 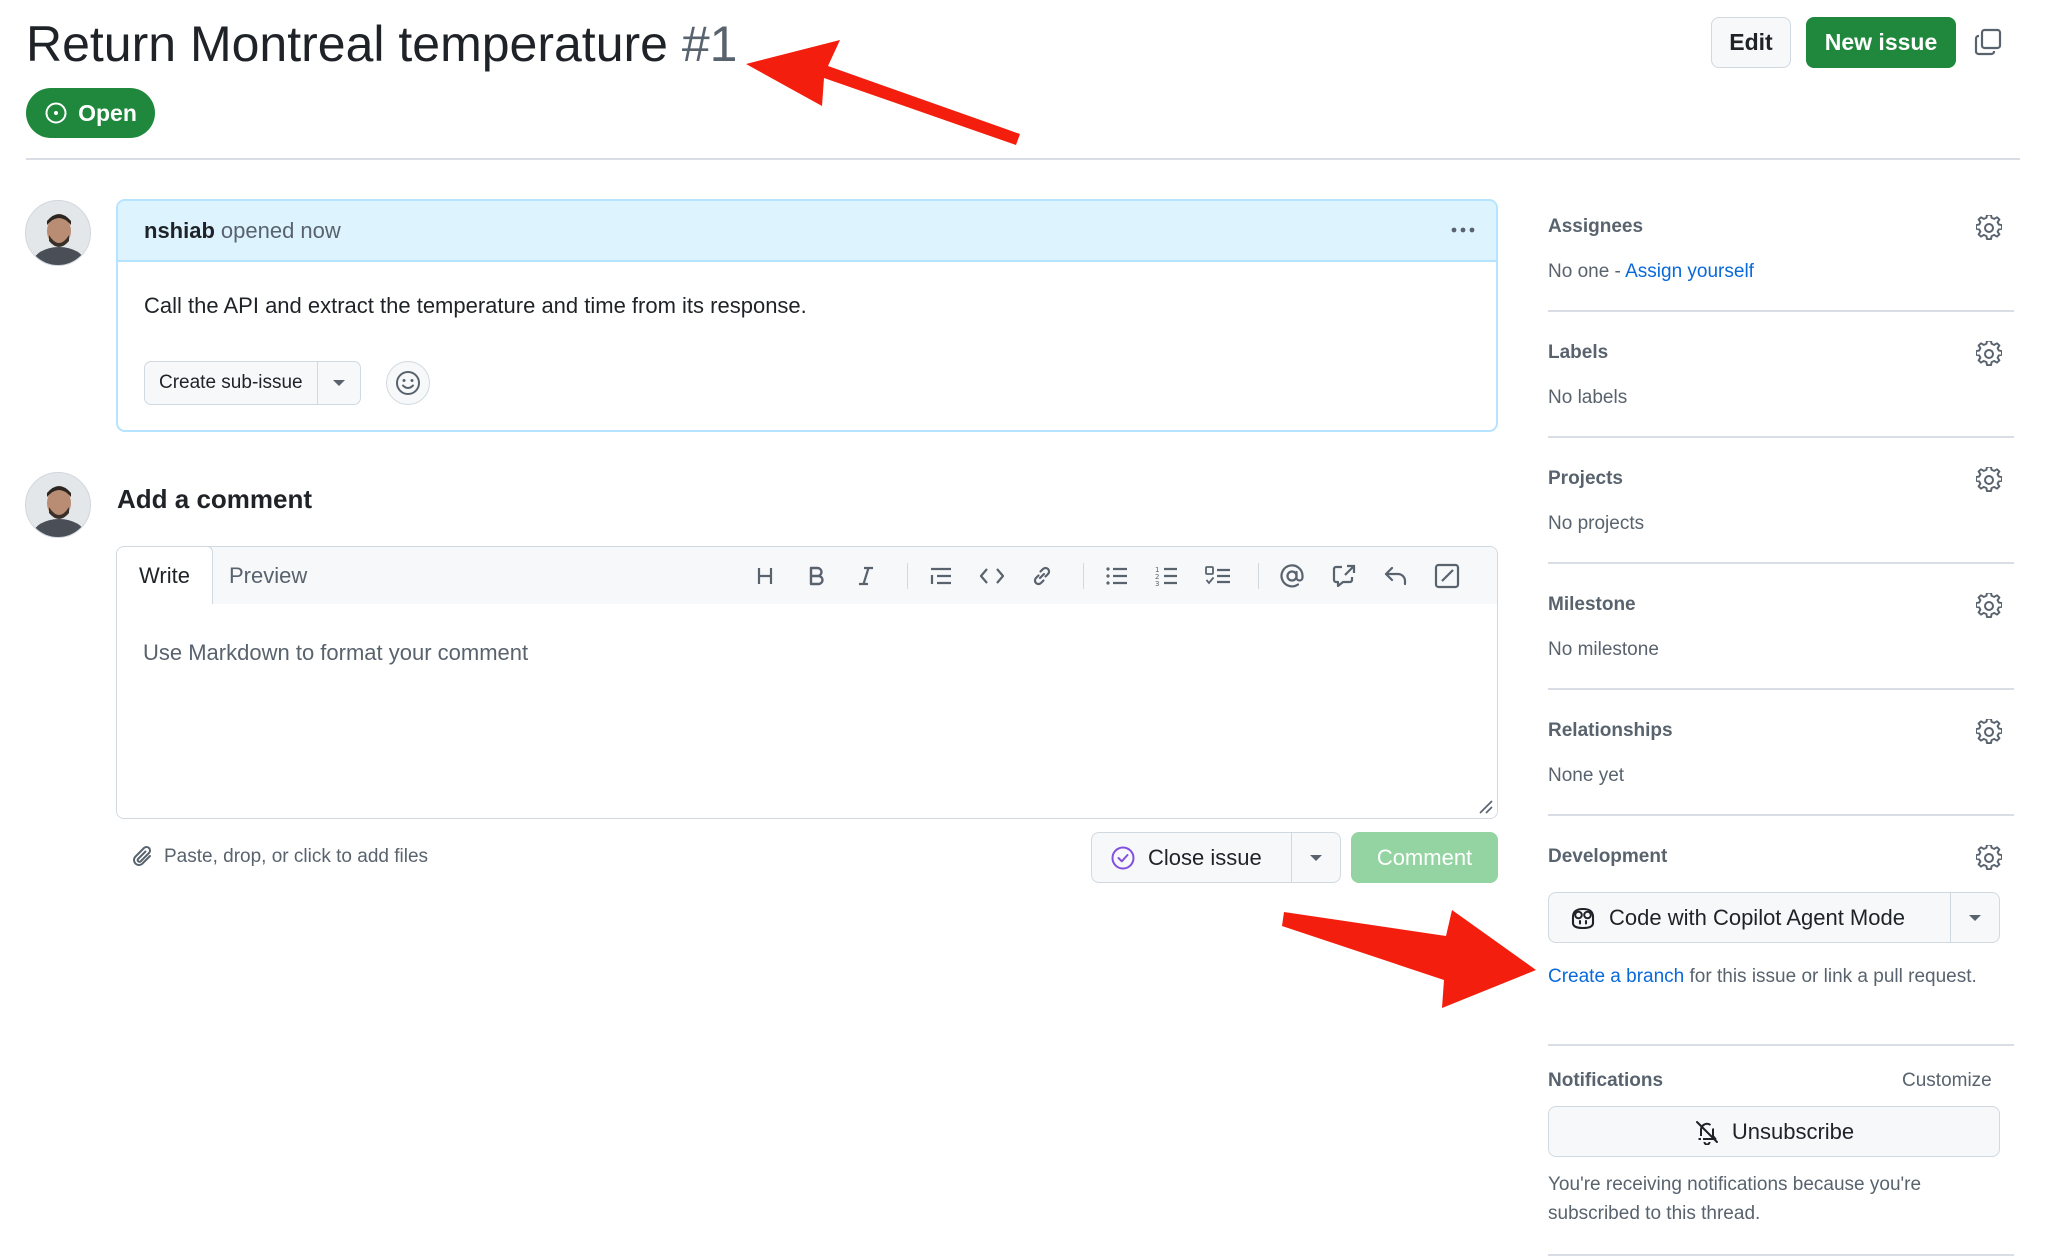 I want to click on relationships-value: None yet, so click(x=1586, y=775).